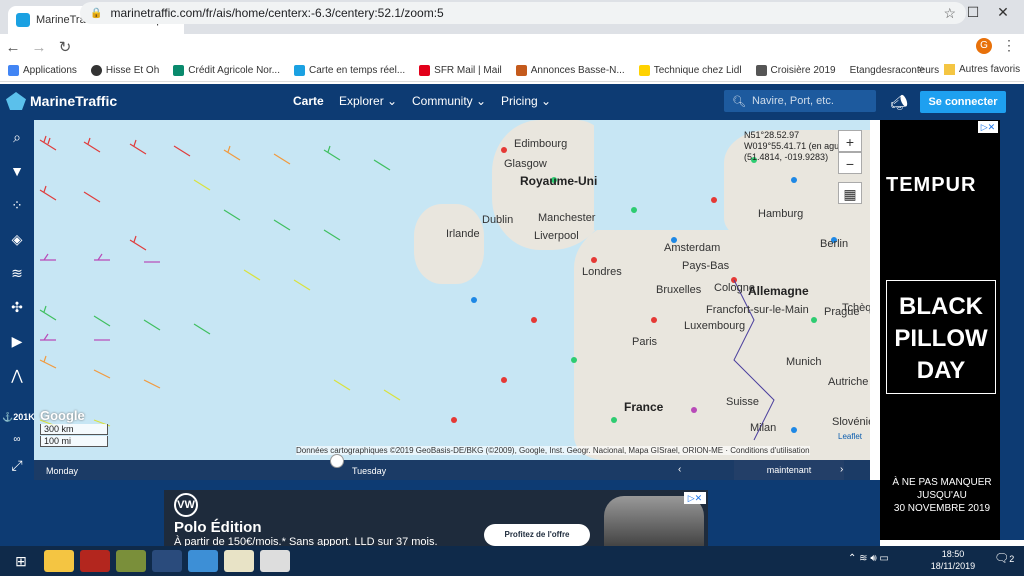 Image resolution: width=1024 pixels, height=576 pixels. What do you see at coordinates (452, 467) in the screenshot?
I see `weather-timeline: Monday Tuesday ‹ maintenant ›` at bounding box center [452, 467].